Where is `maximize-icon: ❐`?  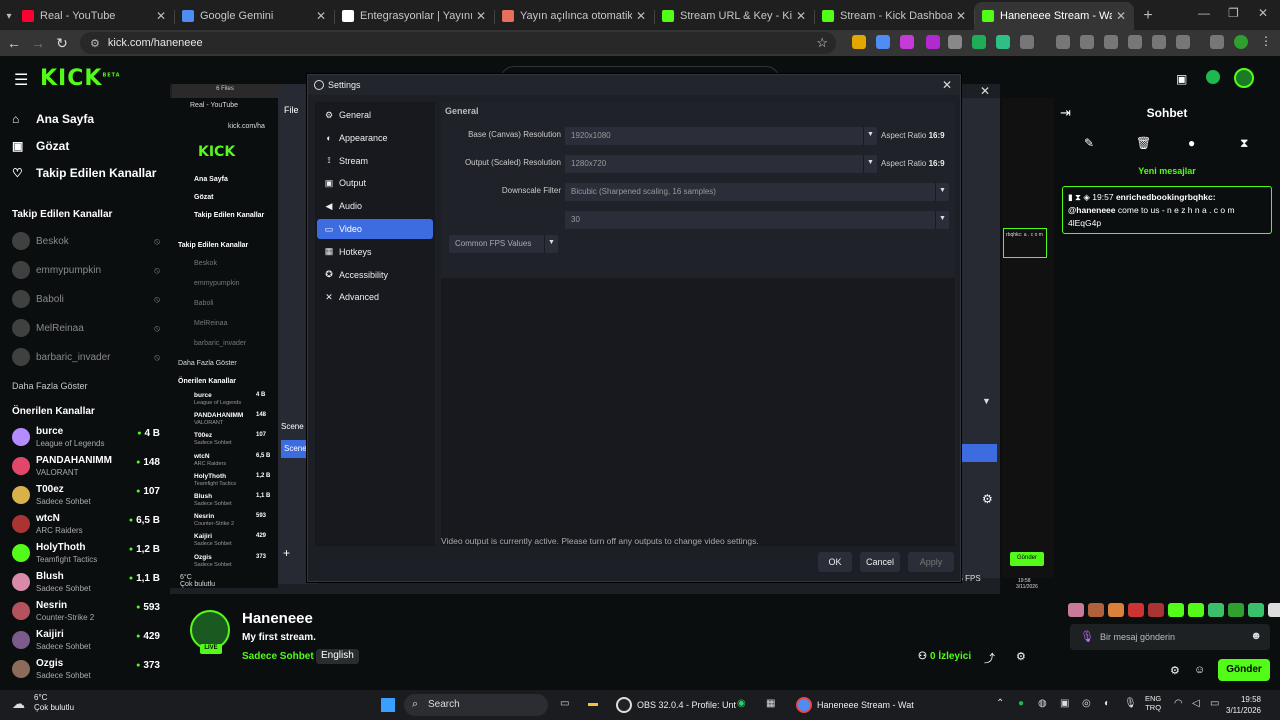 maximize-icon: ❐ is located at coordinates (1233, 13).